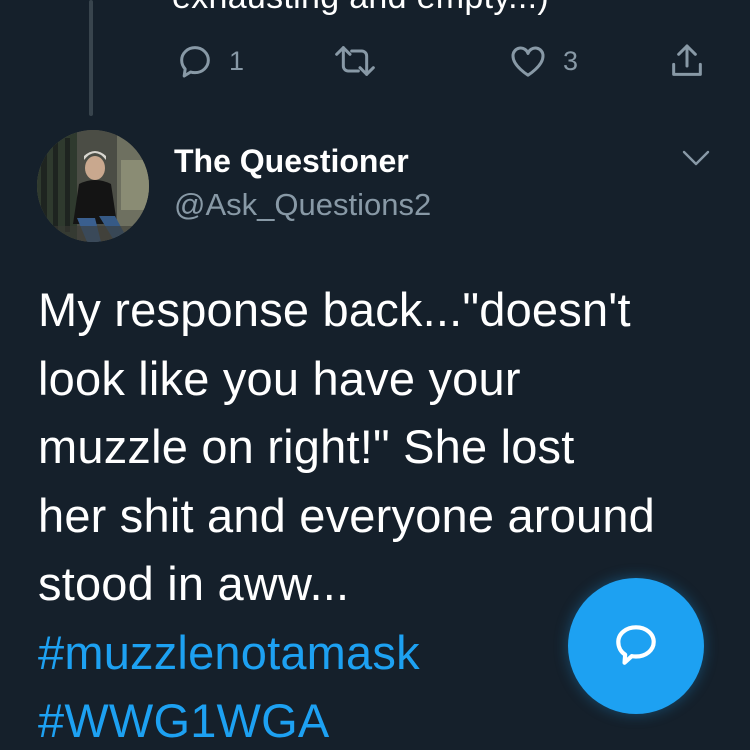 The image size is (750, 750). What do you see at coordinates (237, 60) in the screenshot?
I see `reply-count: 1` at bounding box center [237, 60].